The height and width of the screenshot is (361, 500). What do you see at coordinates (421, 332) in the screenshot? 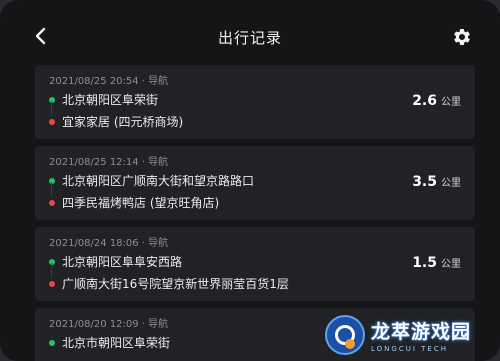
I see `watermark-title: 龙萃游戏园` at bounding box center [421, 332].